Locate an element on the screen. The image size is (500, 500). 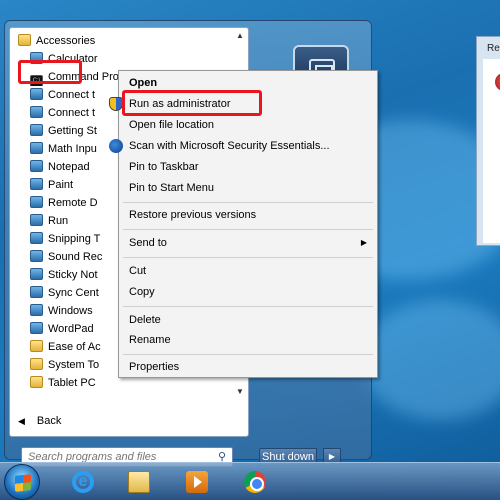
program-system-tools: System To is located at coordinates (75, 365).